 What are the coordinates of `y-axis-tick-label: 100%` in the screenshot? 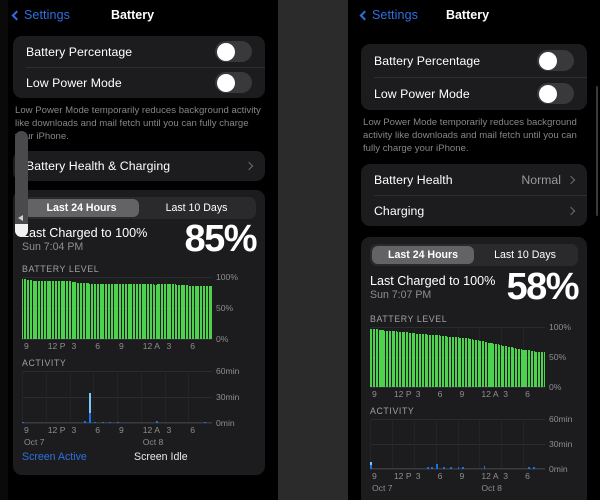 It's located at (227, 276).